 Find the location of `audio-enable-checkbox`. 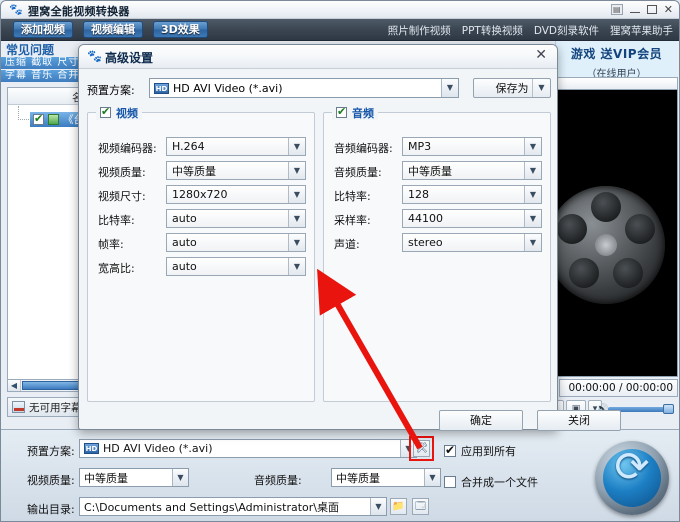

audio-enable-checkbox is located at coordinates (341, 111).